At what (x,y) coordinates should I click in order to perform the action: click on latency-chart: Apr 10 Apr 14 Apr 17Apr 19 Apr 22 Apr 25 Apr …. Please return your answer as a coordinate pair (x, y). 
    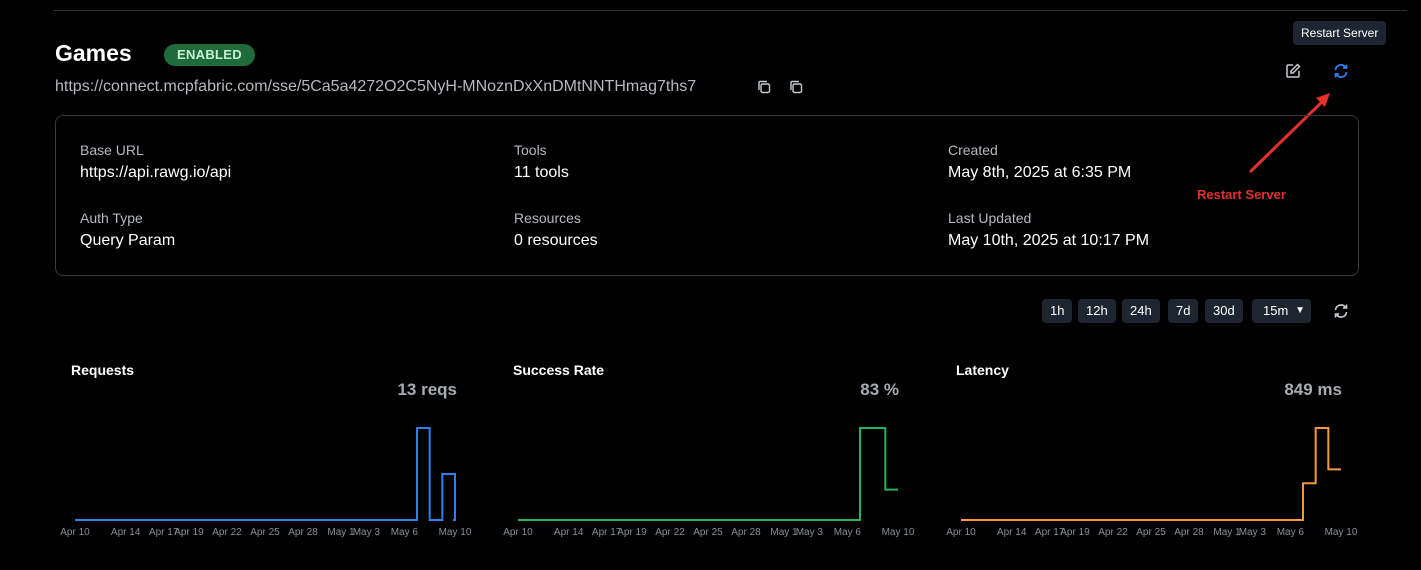
    Looking at the image, I should click on (1152, 482).